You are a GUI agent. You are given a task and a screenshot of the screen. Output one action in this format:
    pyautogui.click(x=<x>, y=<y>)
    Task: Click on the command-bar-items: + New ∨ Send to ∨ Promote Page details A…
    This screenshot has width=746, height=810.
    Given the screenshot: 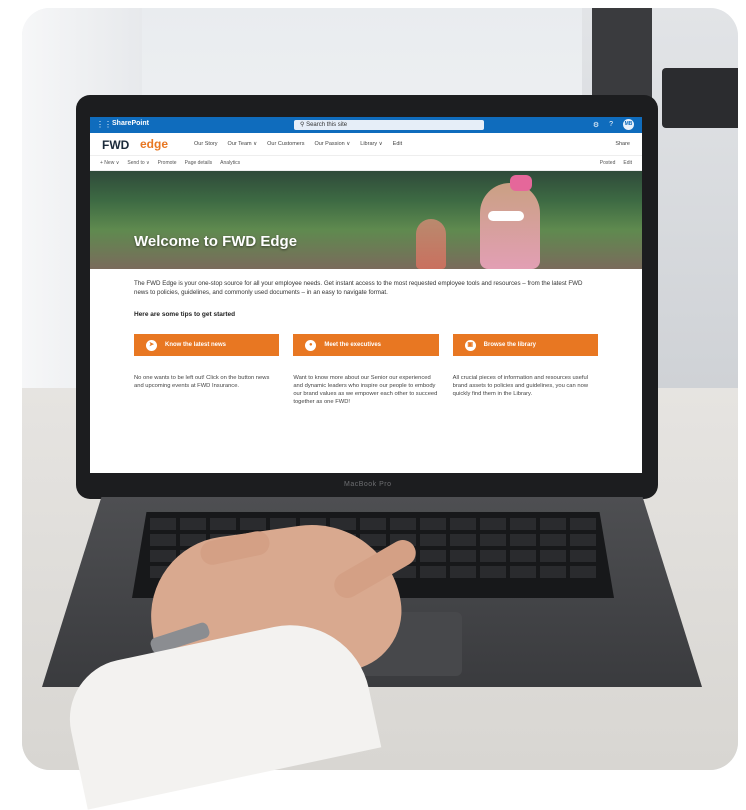 What is the action you would take?
    pyautogui.click(x=170, y=163)
    